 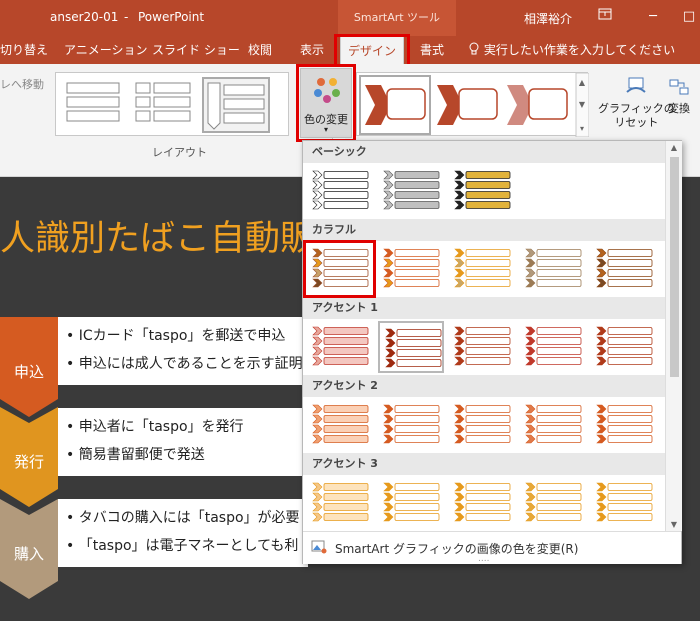 I want to click on scroll-down-icon: ▼, so click(x=674, y=524).